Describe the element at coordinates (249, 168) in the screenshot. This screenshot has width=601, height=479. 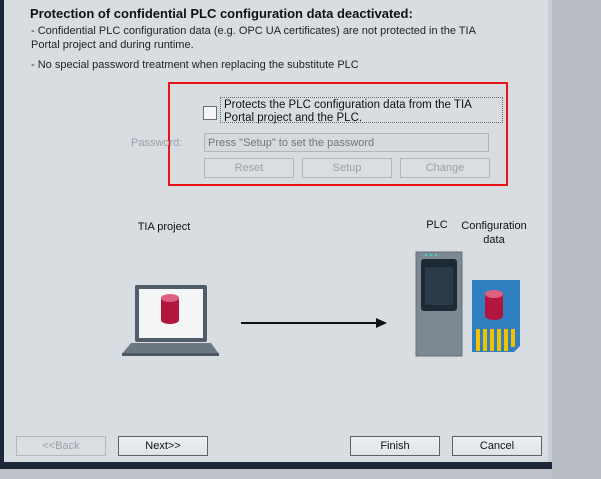
I see `reset-button: Reset` at that location.